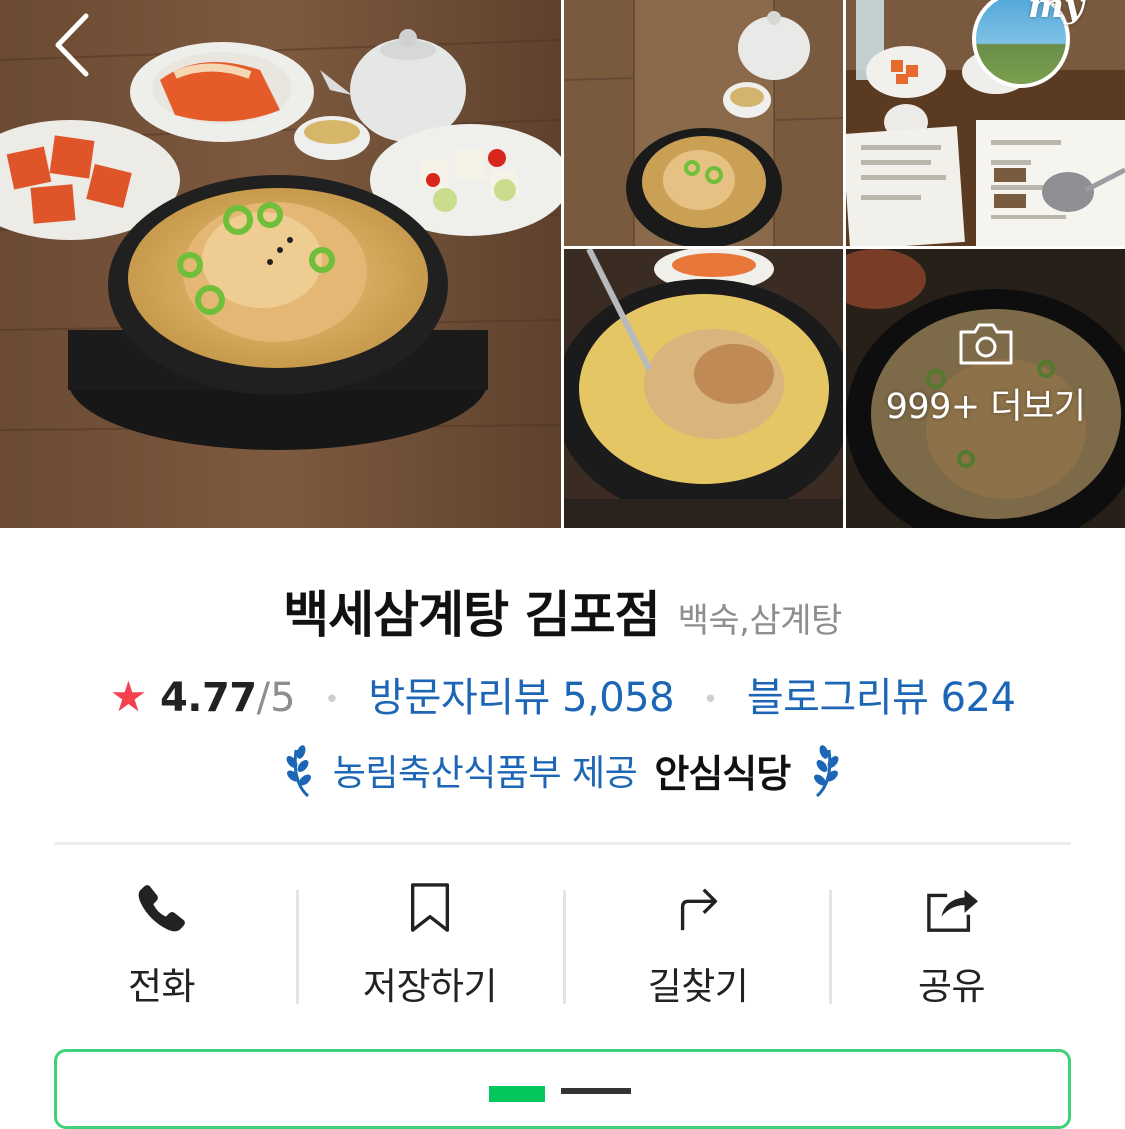 This screenshot has width=1125, height=1129. I want to click on more-photos-label: 999+ 더보기, so click(985, 407).